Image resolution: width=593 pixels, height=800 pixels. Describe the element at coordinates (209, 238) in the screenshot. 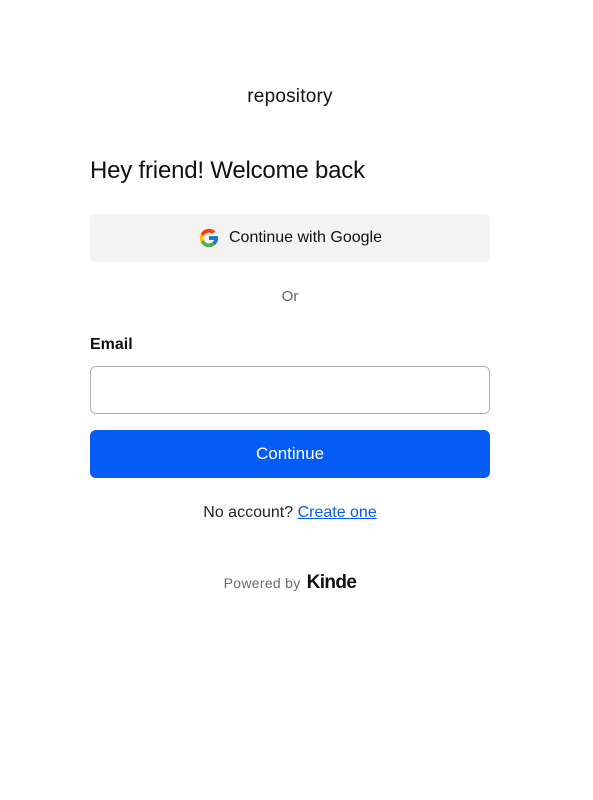

I see `google-icon` at that location.